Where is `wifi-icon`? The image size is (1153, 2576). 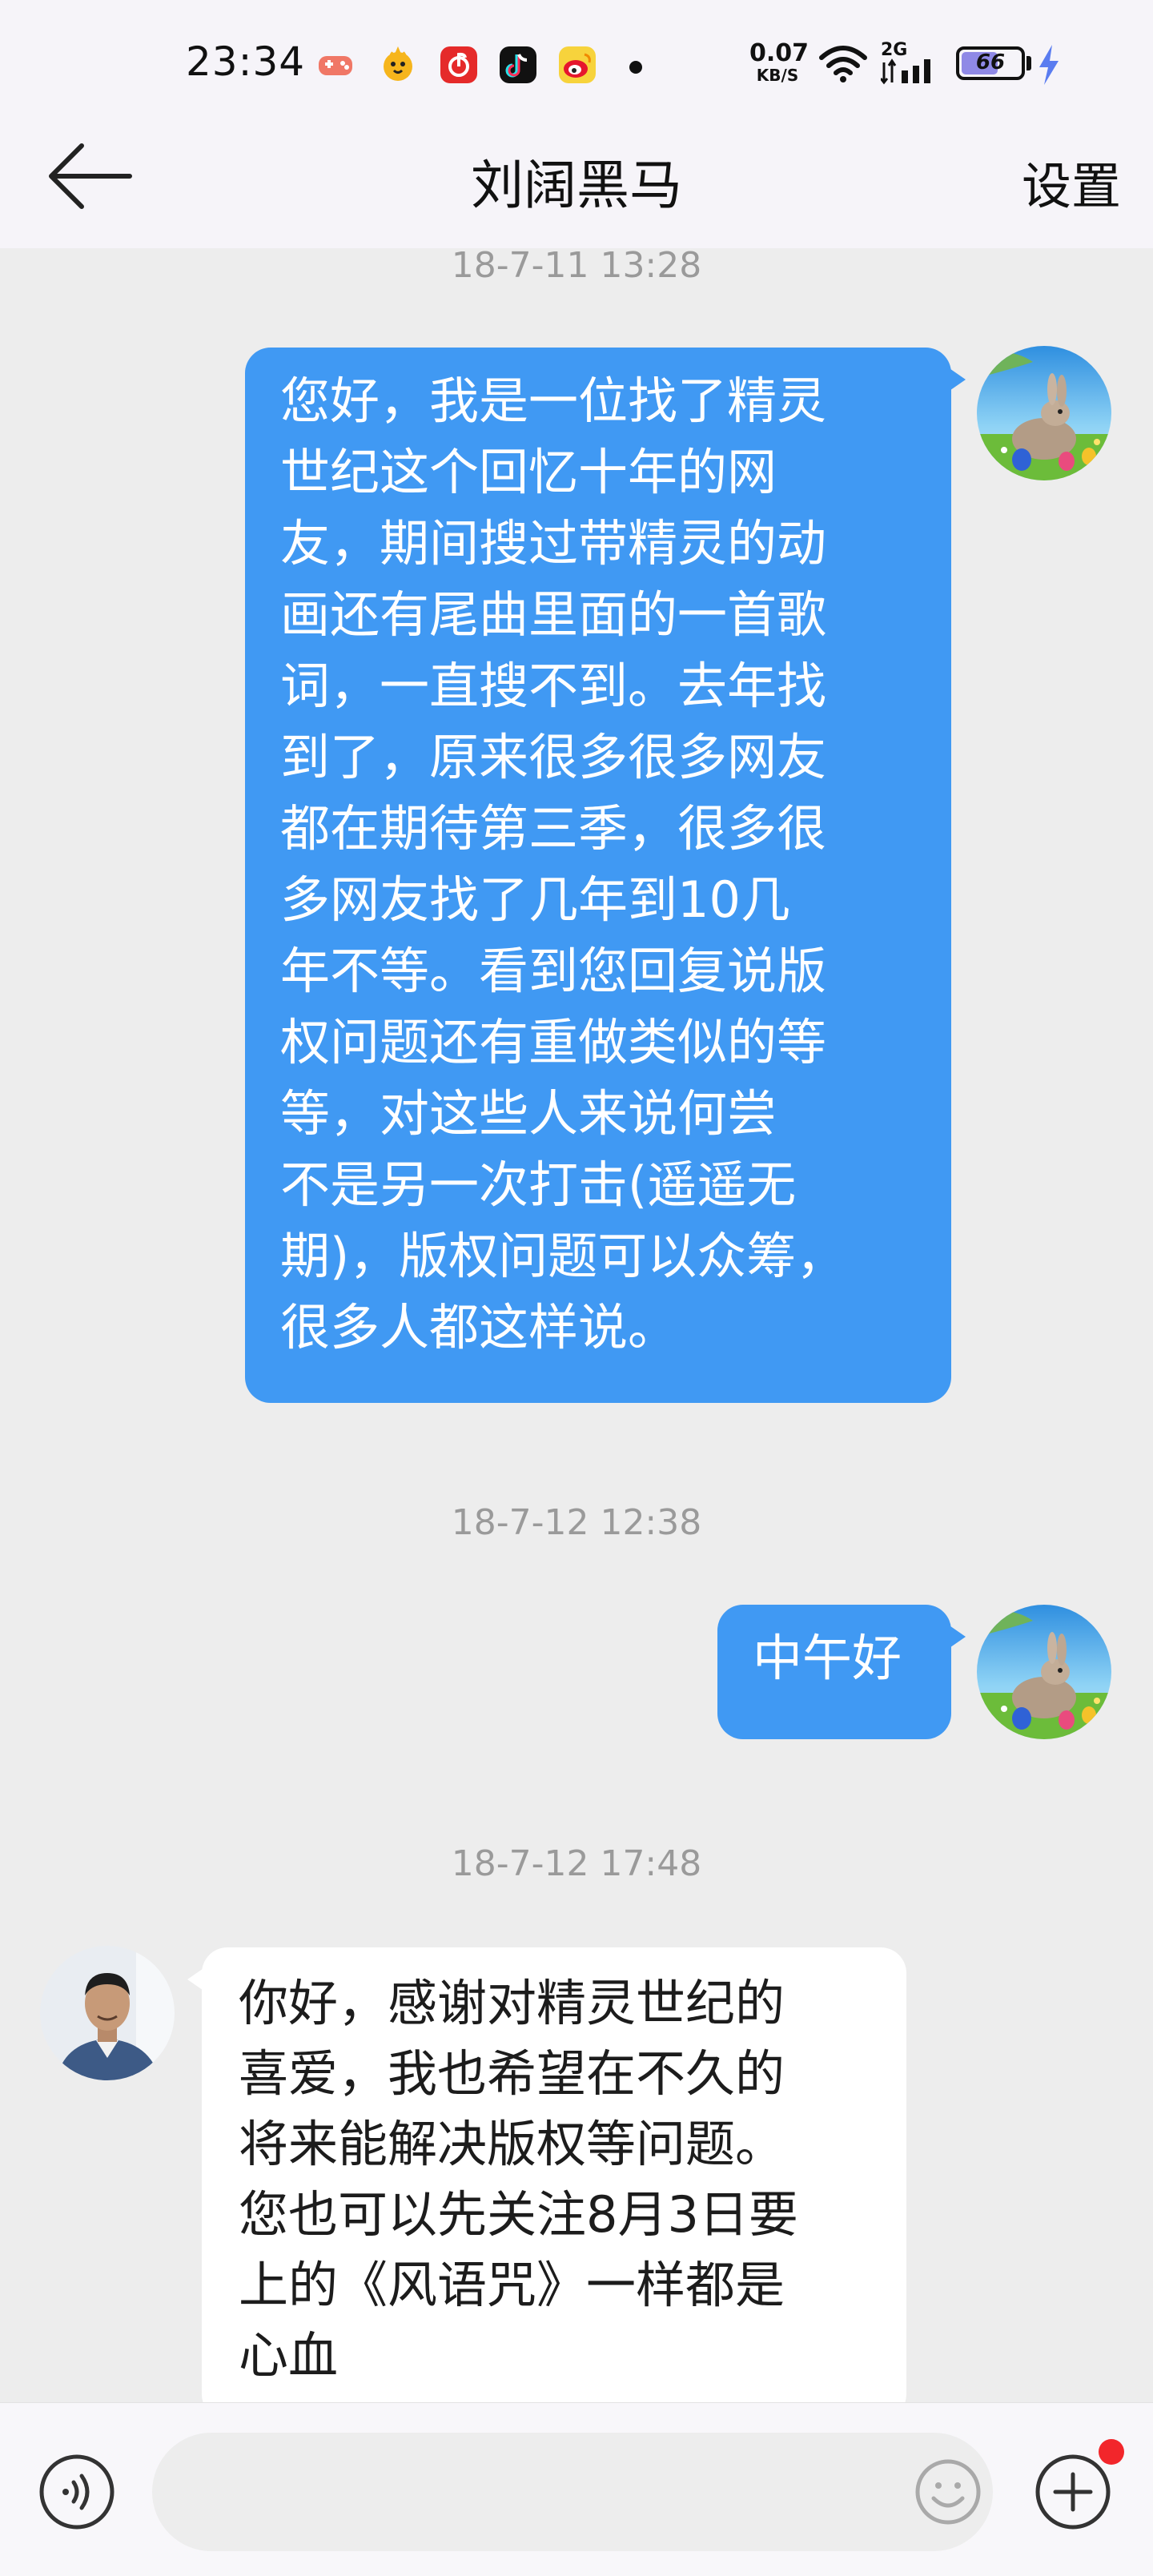
wifi-icon is located at coordinates (843, 64).